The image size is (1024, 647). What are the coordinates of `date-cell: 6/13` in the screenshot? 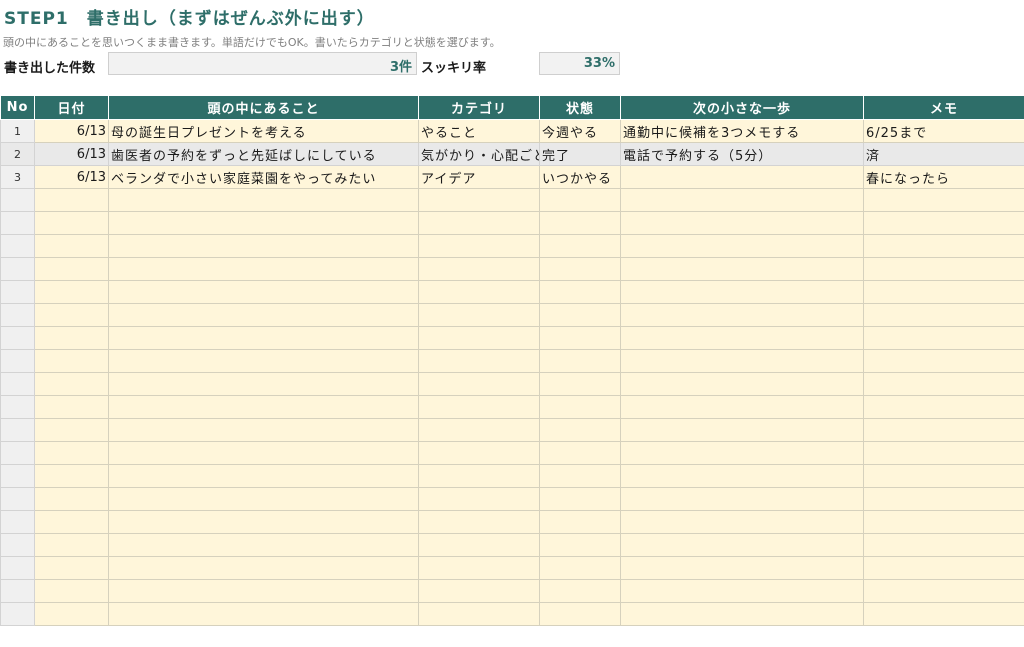 It's located at (71, 177).